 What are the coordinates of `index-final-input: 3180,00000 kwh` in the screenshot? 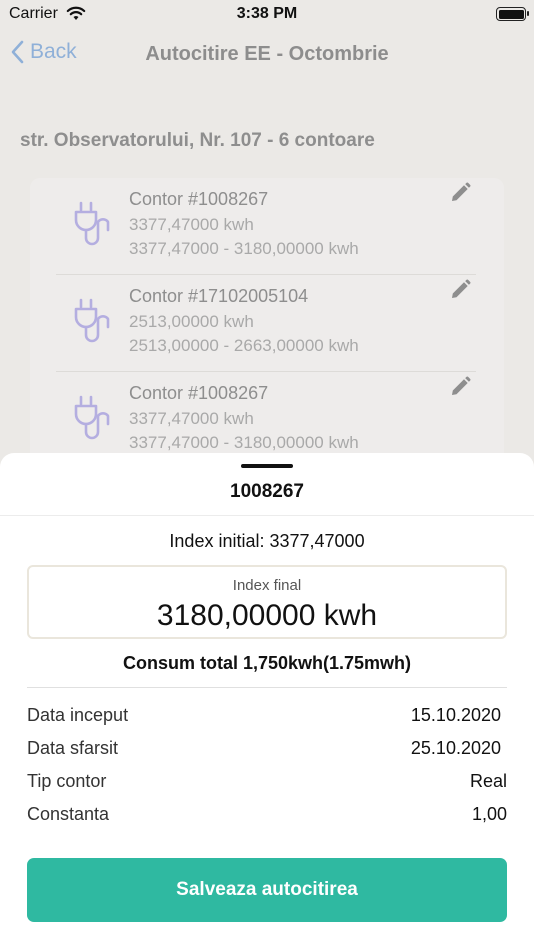 It's located at (267, 616).